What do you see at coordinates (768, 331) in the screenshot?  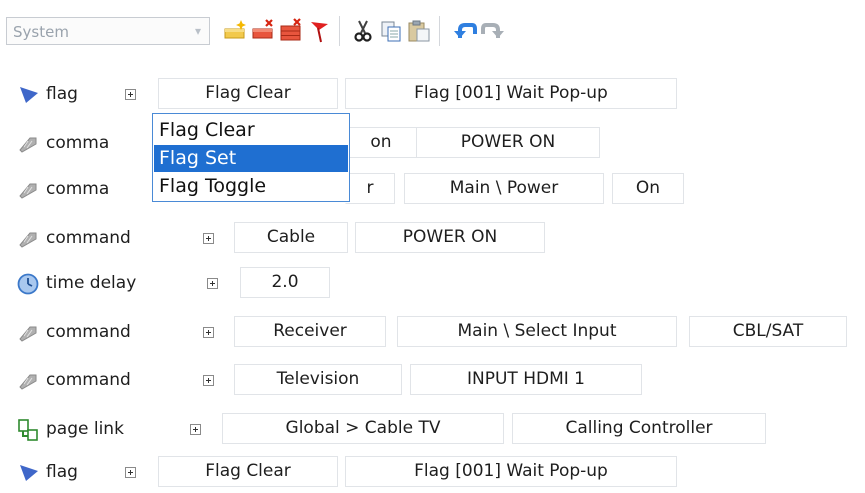 I see `command-value-cell: CBL/SAT` at bounding box center [768, 331].